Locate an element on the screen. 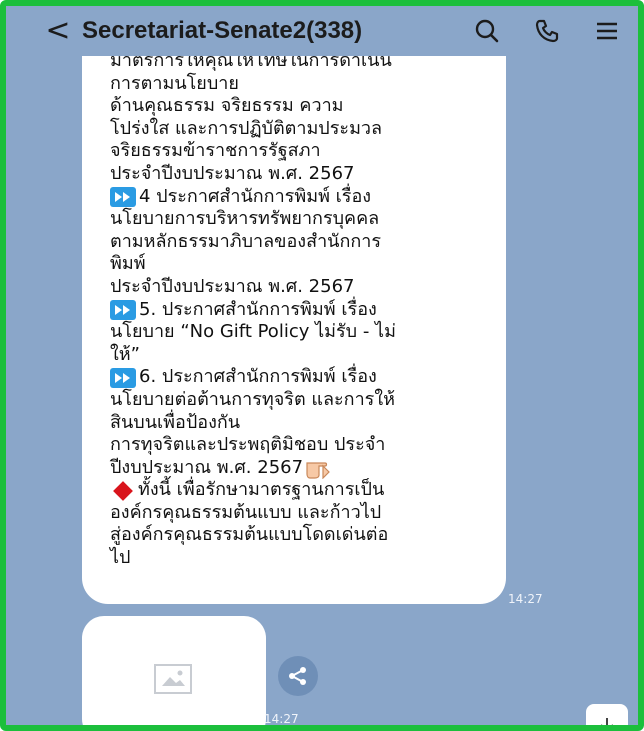  message-line: นโยบายต่อต้านการทุจริต และการให้ is located at coordinates (252, 399).